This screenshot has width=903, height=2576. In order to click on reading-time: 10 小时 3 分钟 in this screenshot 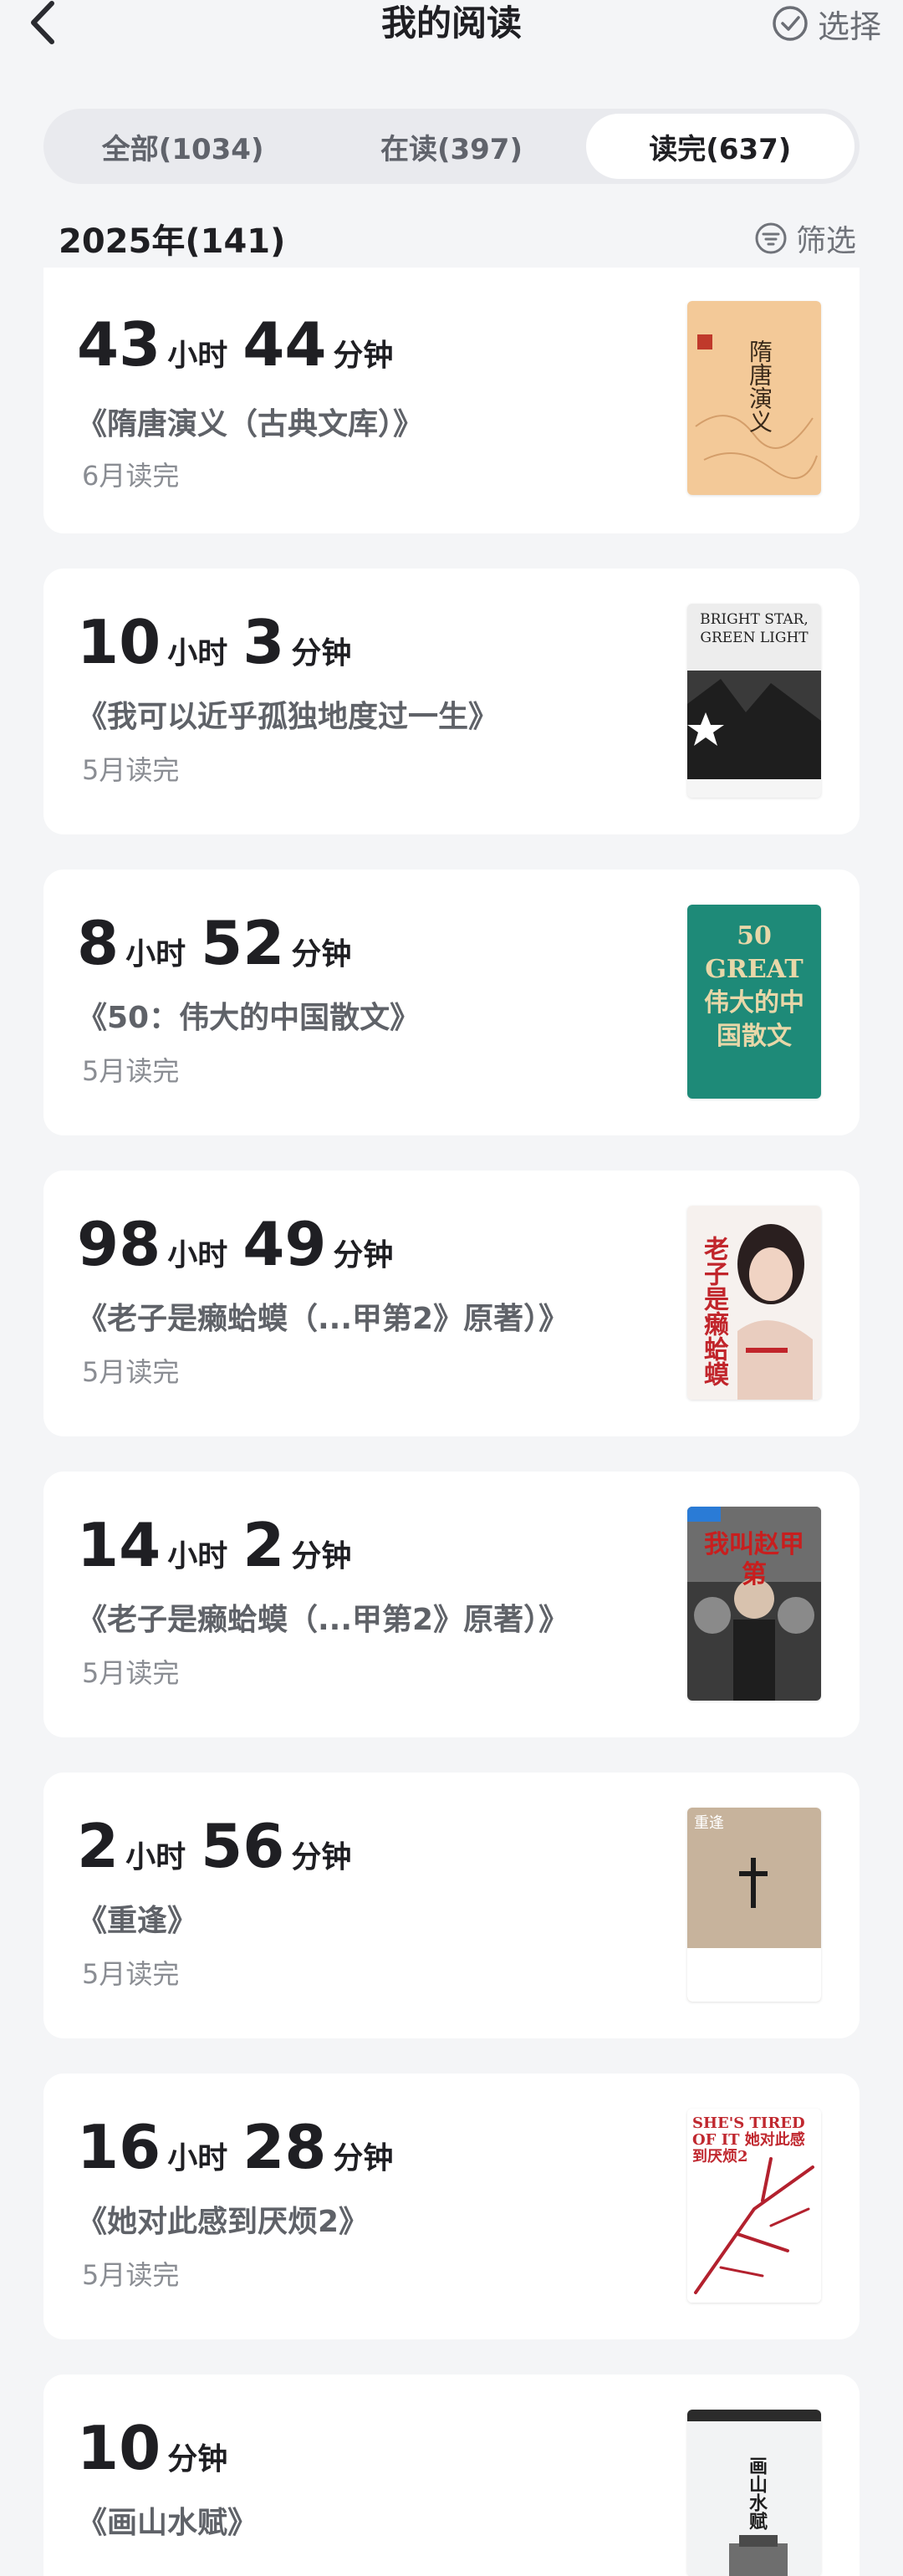, I will do `click(219, 642)`.